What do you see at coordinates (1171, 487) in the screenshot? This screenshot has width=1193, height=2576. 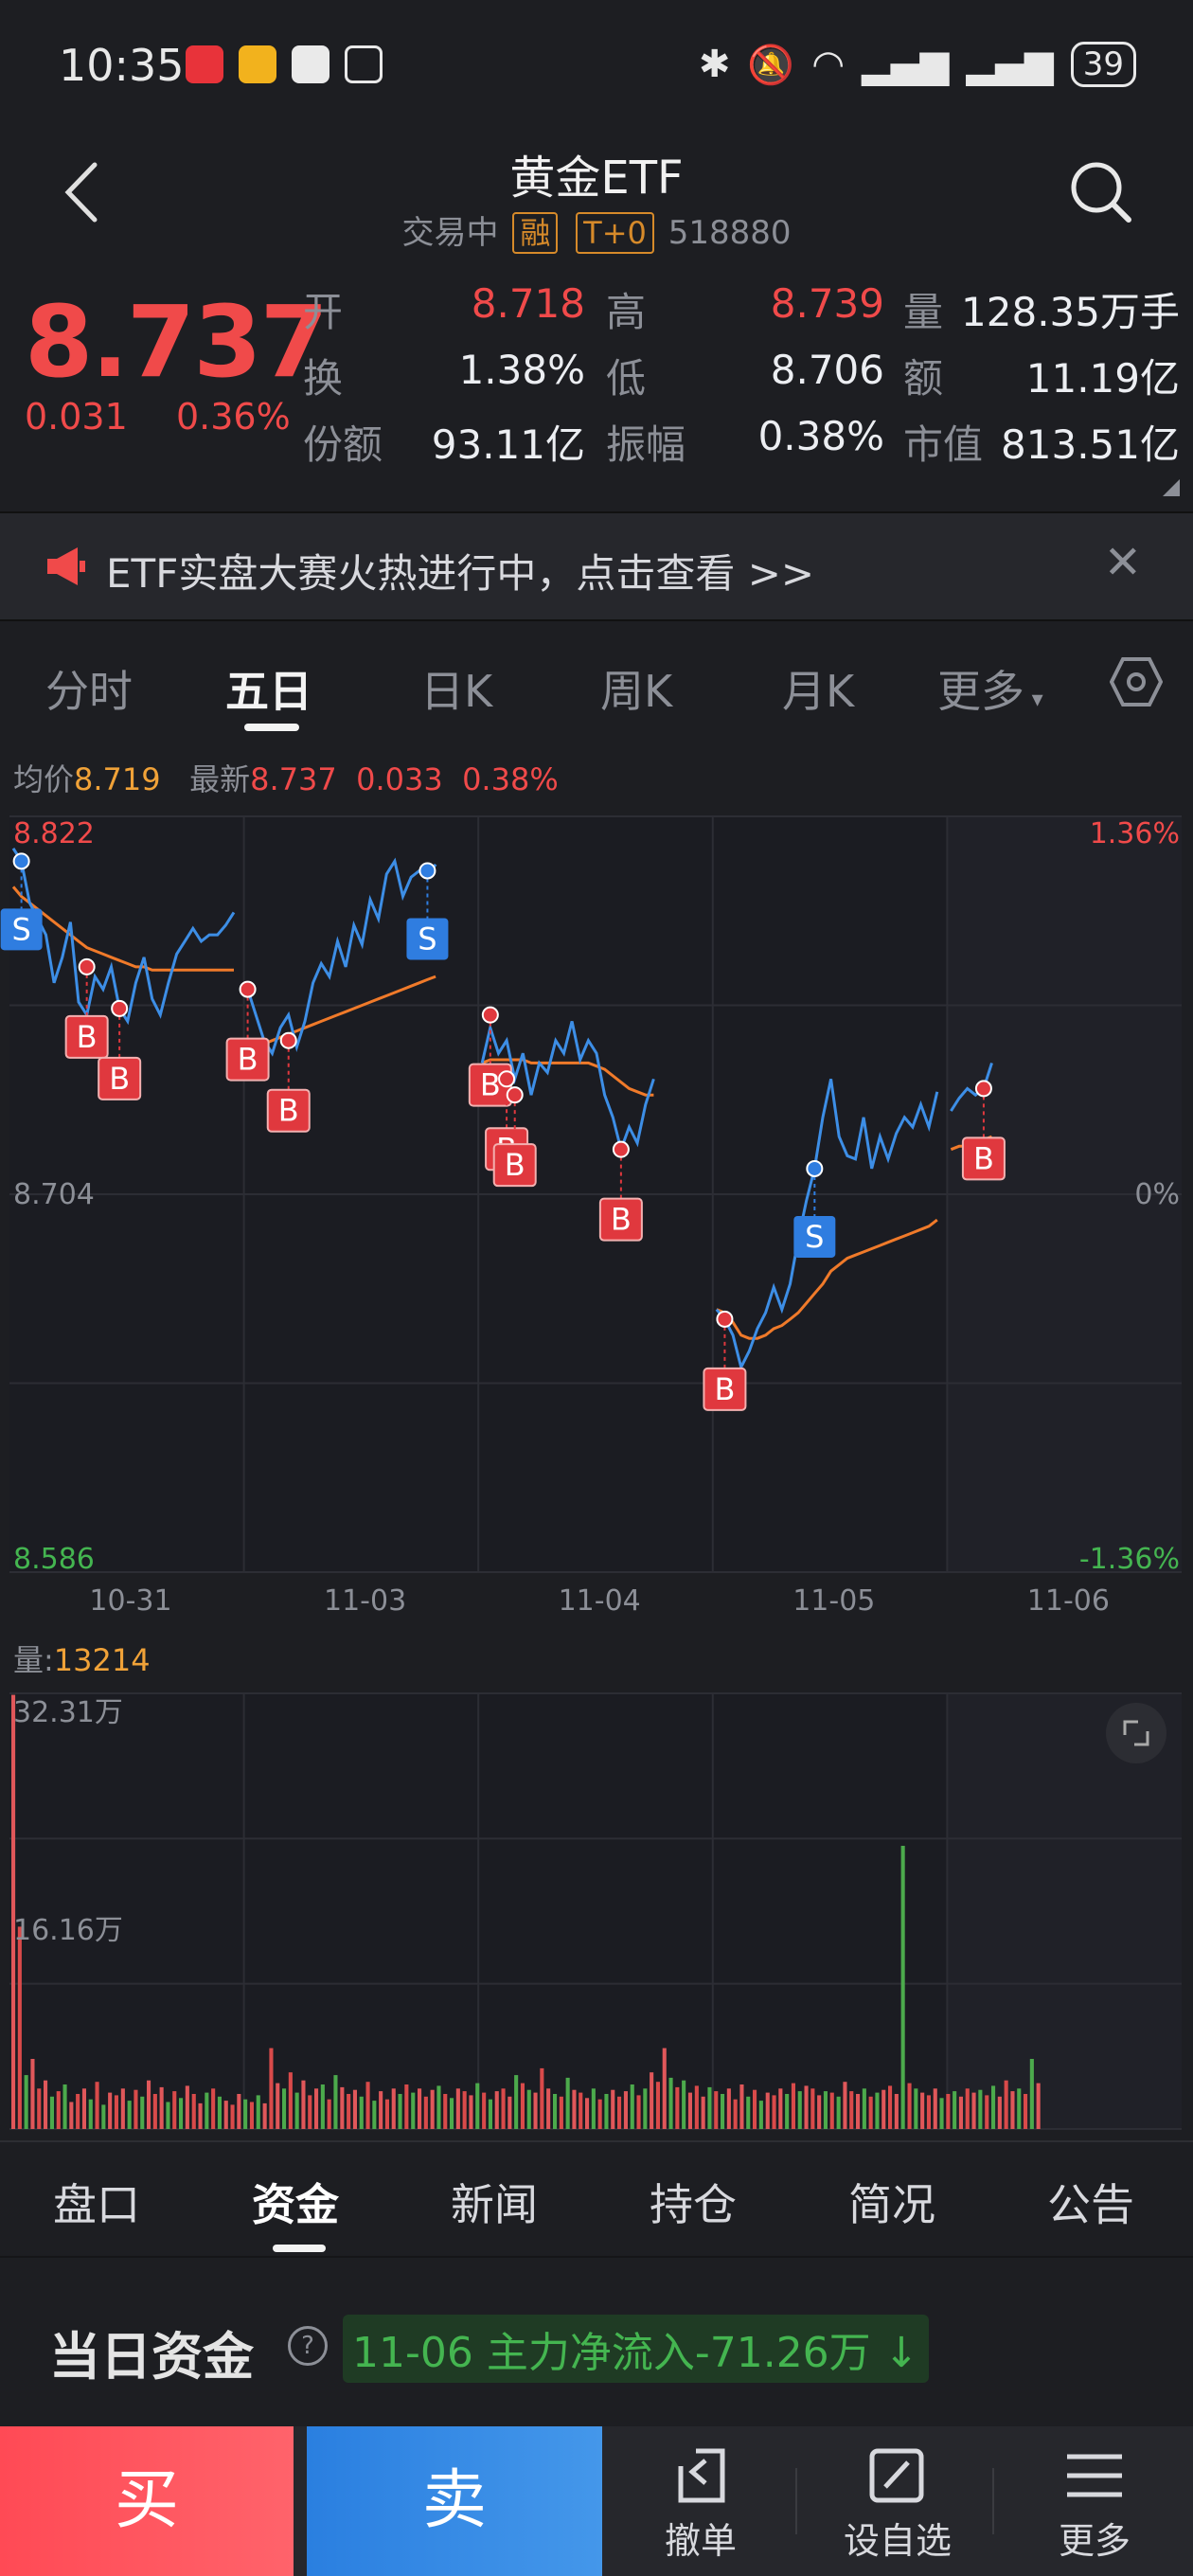 I see `expand-corner-icon` at bounding box center [1171, 487].